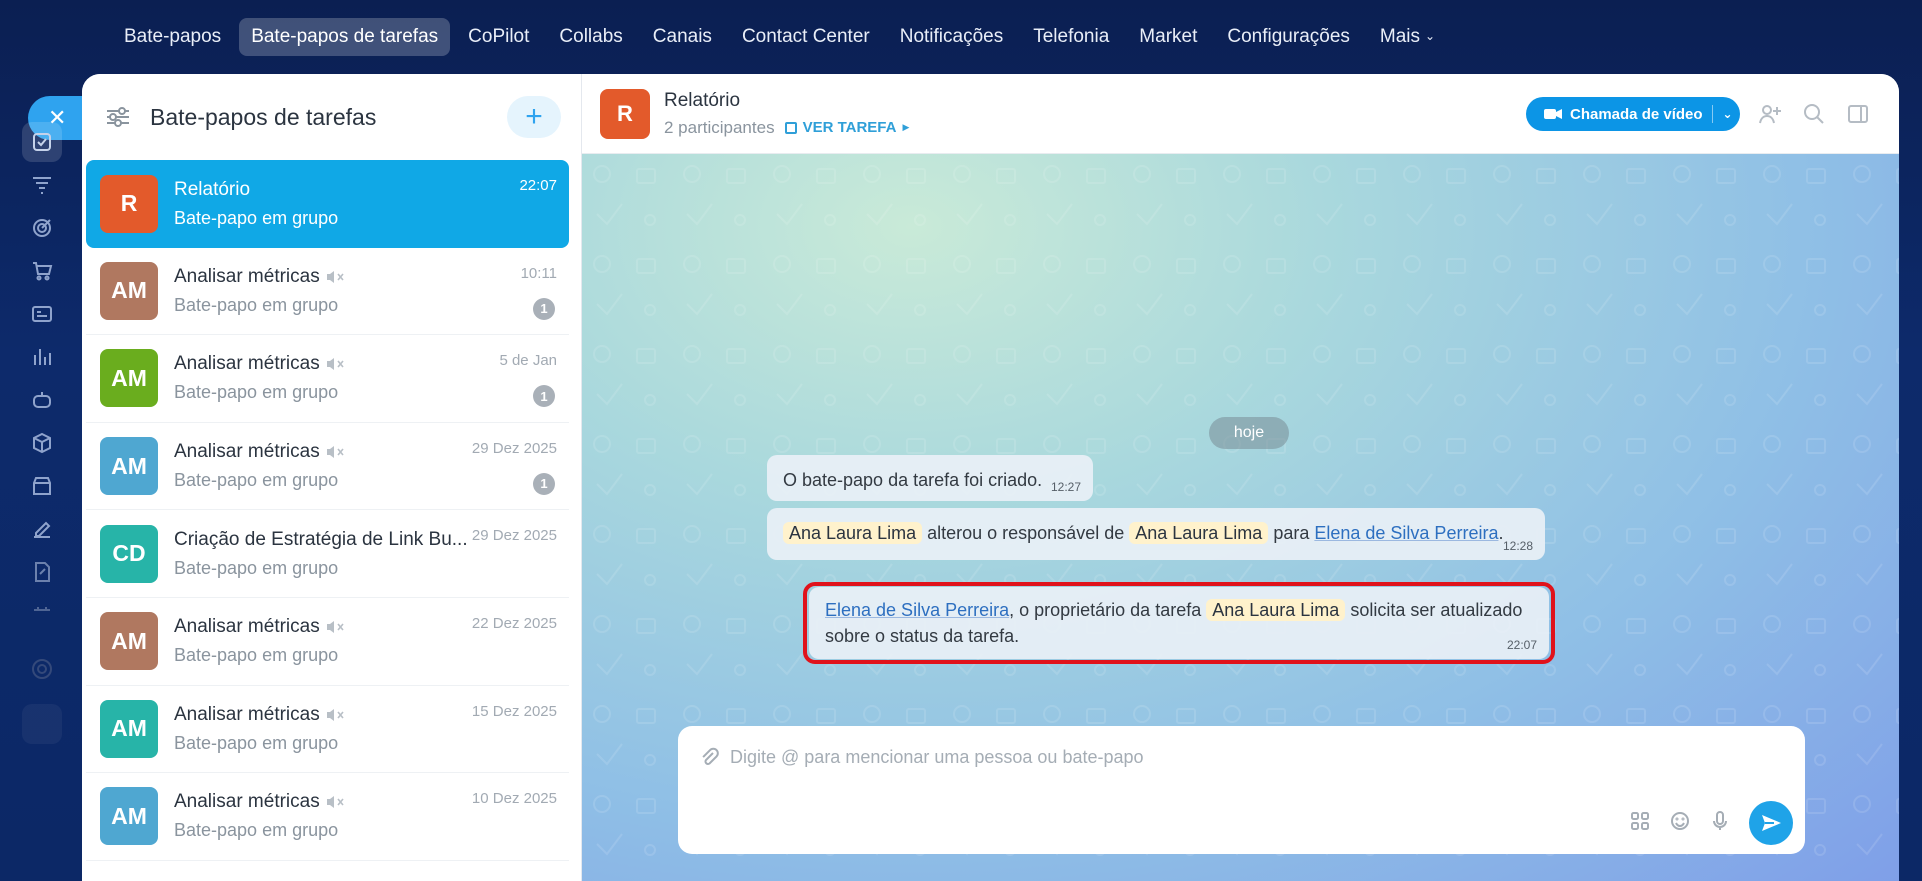 This screenshot has height=881, width=1922. I want to click on video-call-dropdown-icon: ⌄, so click(1728, 114).